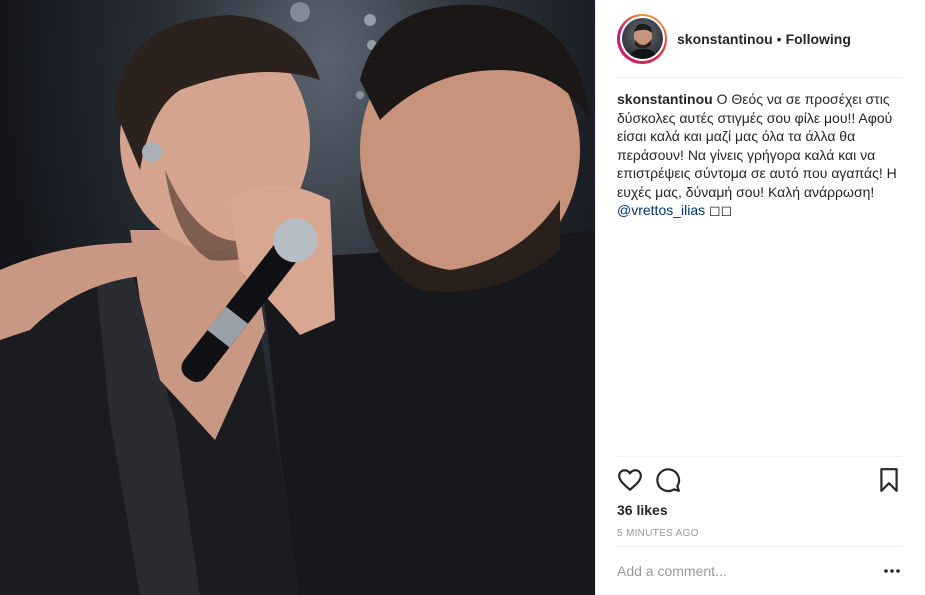 The height and width of the screenshot is (595, 925). Describe the element at coordinates (759, 480) in the screenshot. I see `action-row` at that location.